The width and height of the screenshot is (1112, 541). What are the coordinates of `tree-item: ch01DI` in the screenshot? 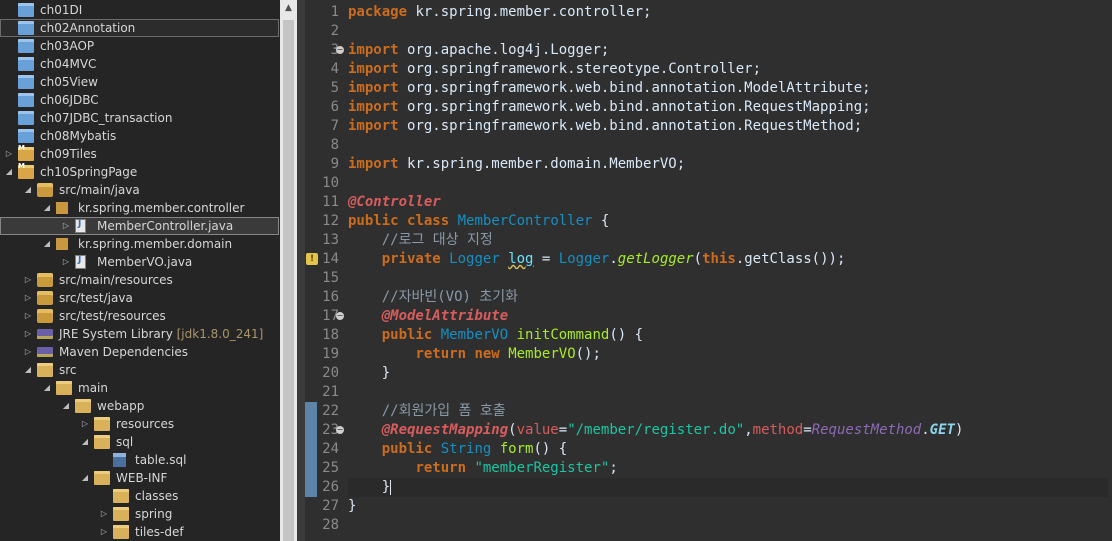 It's located at (139, 10).